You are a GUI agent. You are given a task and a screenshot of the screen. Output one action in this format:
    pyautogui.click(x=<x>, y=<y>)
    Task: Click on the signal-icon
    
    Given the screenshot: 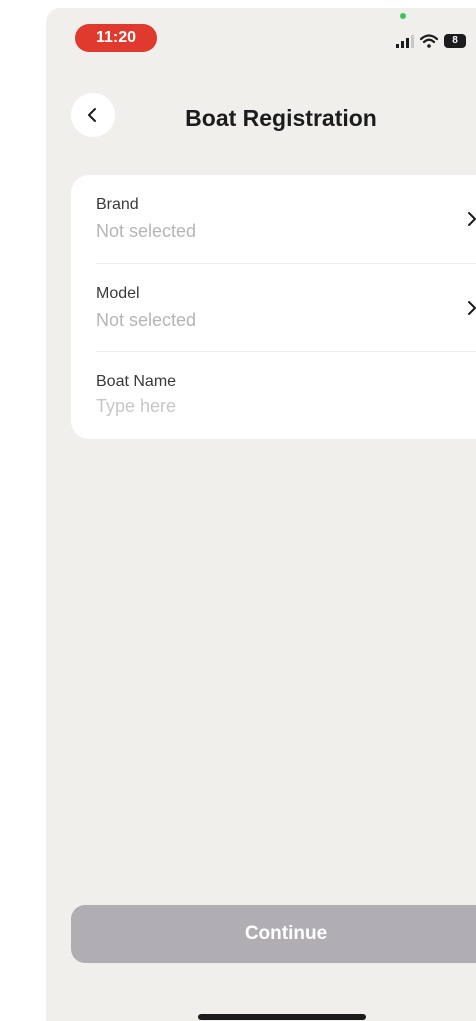 What is the action you would take?
    pyautogui.click(x=405, y=41)
    